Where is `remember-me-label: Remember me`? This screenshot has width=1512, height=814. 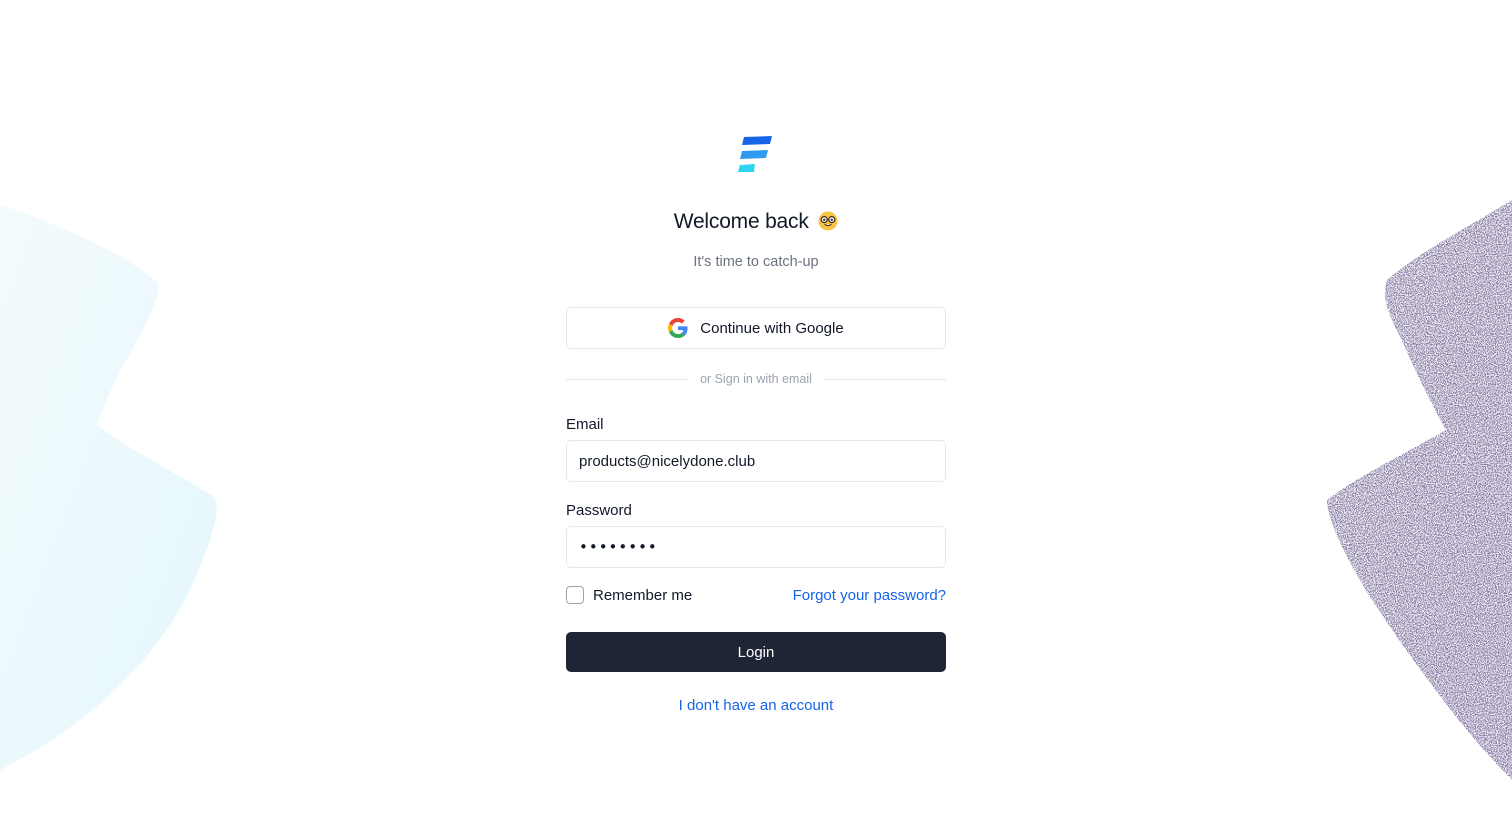 remember-me-label: Remember me is located at coordinates (642, 595).